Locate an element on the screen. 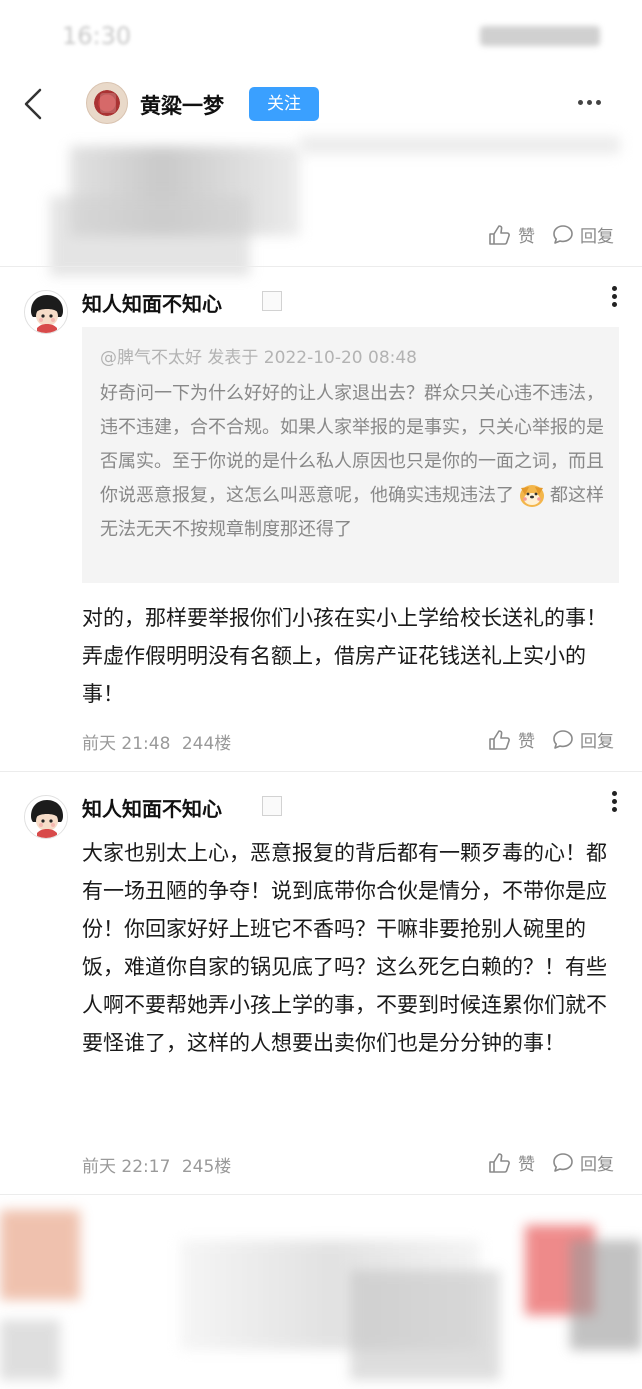  follow-button: 关注 is located at coordinates (284, 104).